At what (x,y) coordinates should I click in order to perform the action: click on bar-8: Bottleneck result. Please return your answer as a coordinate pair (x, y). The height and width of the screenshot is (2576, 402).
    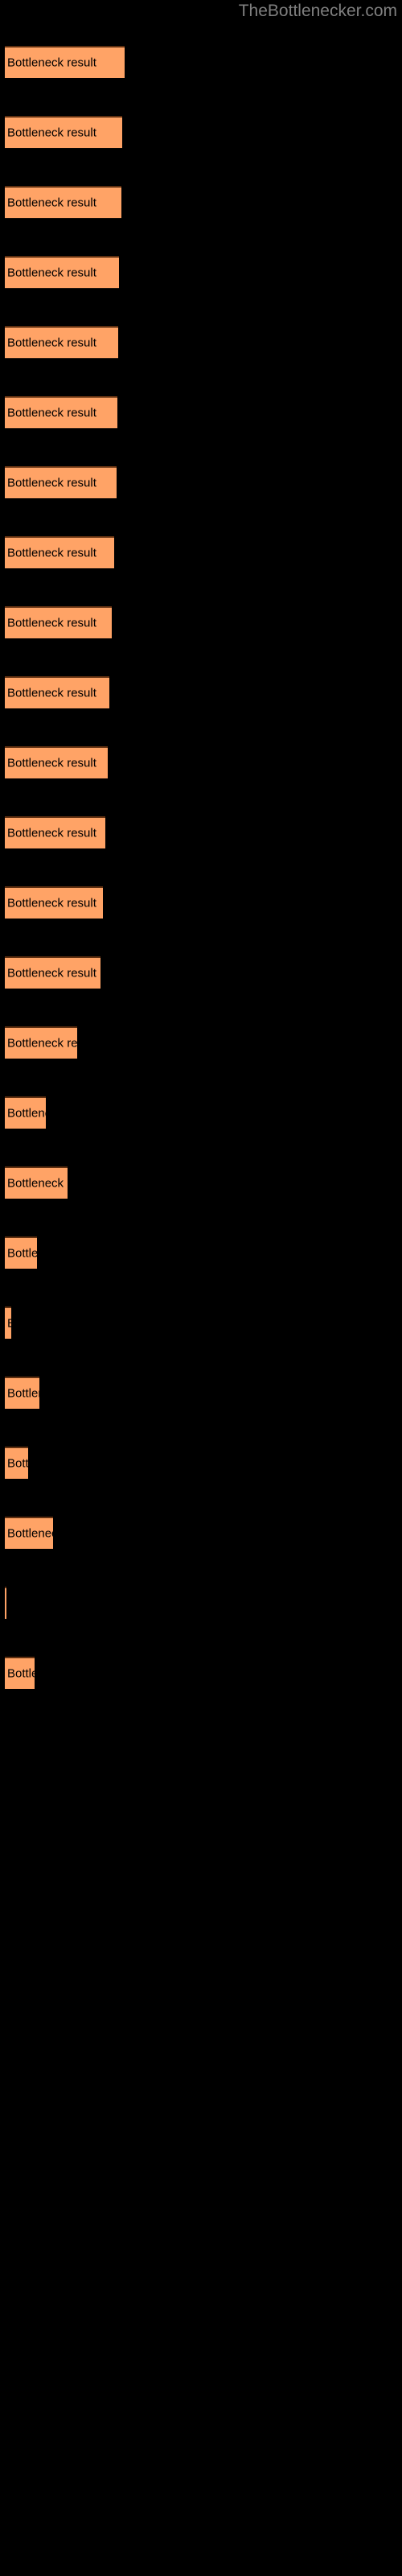
    Looking at the image, I should click on (59, 552).